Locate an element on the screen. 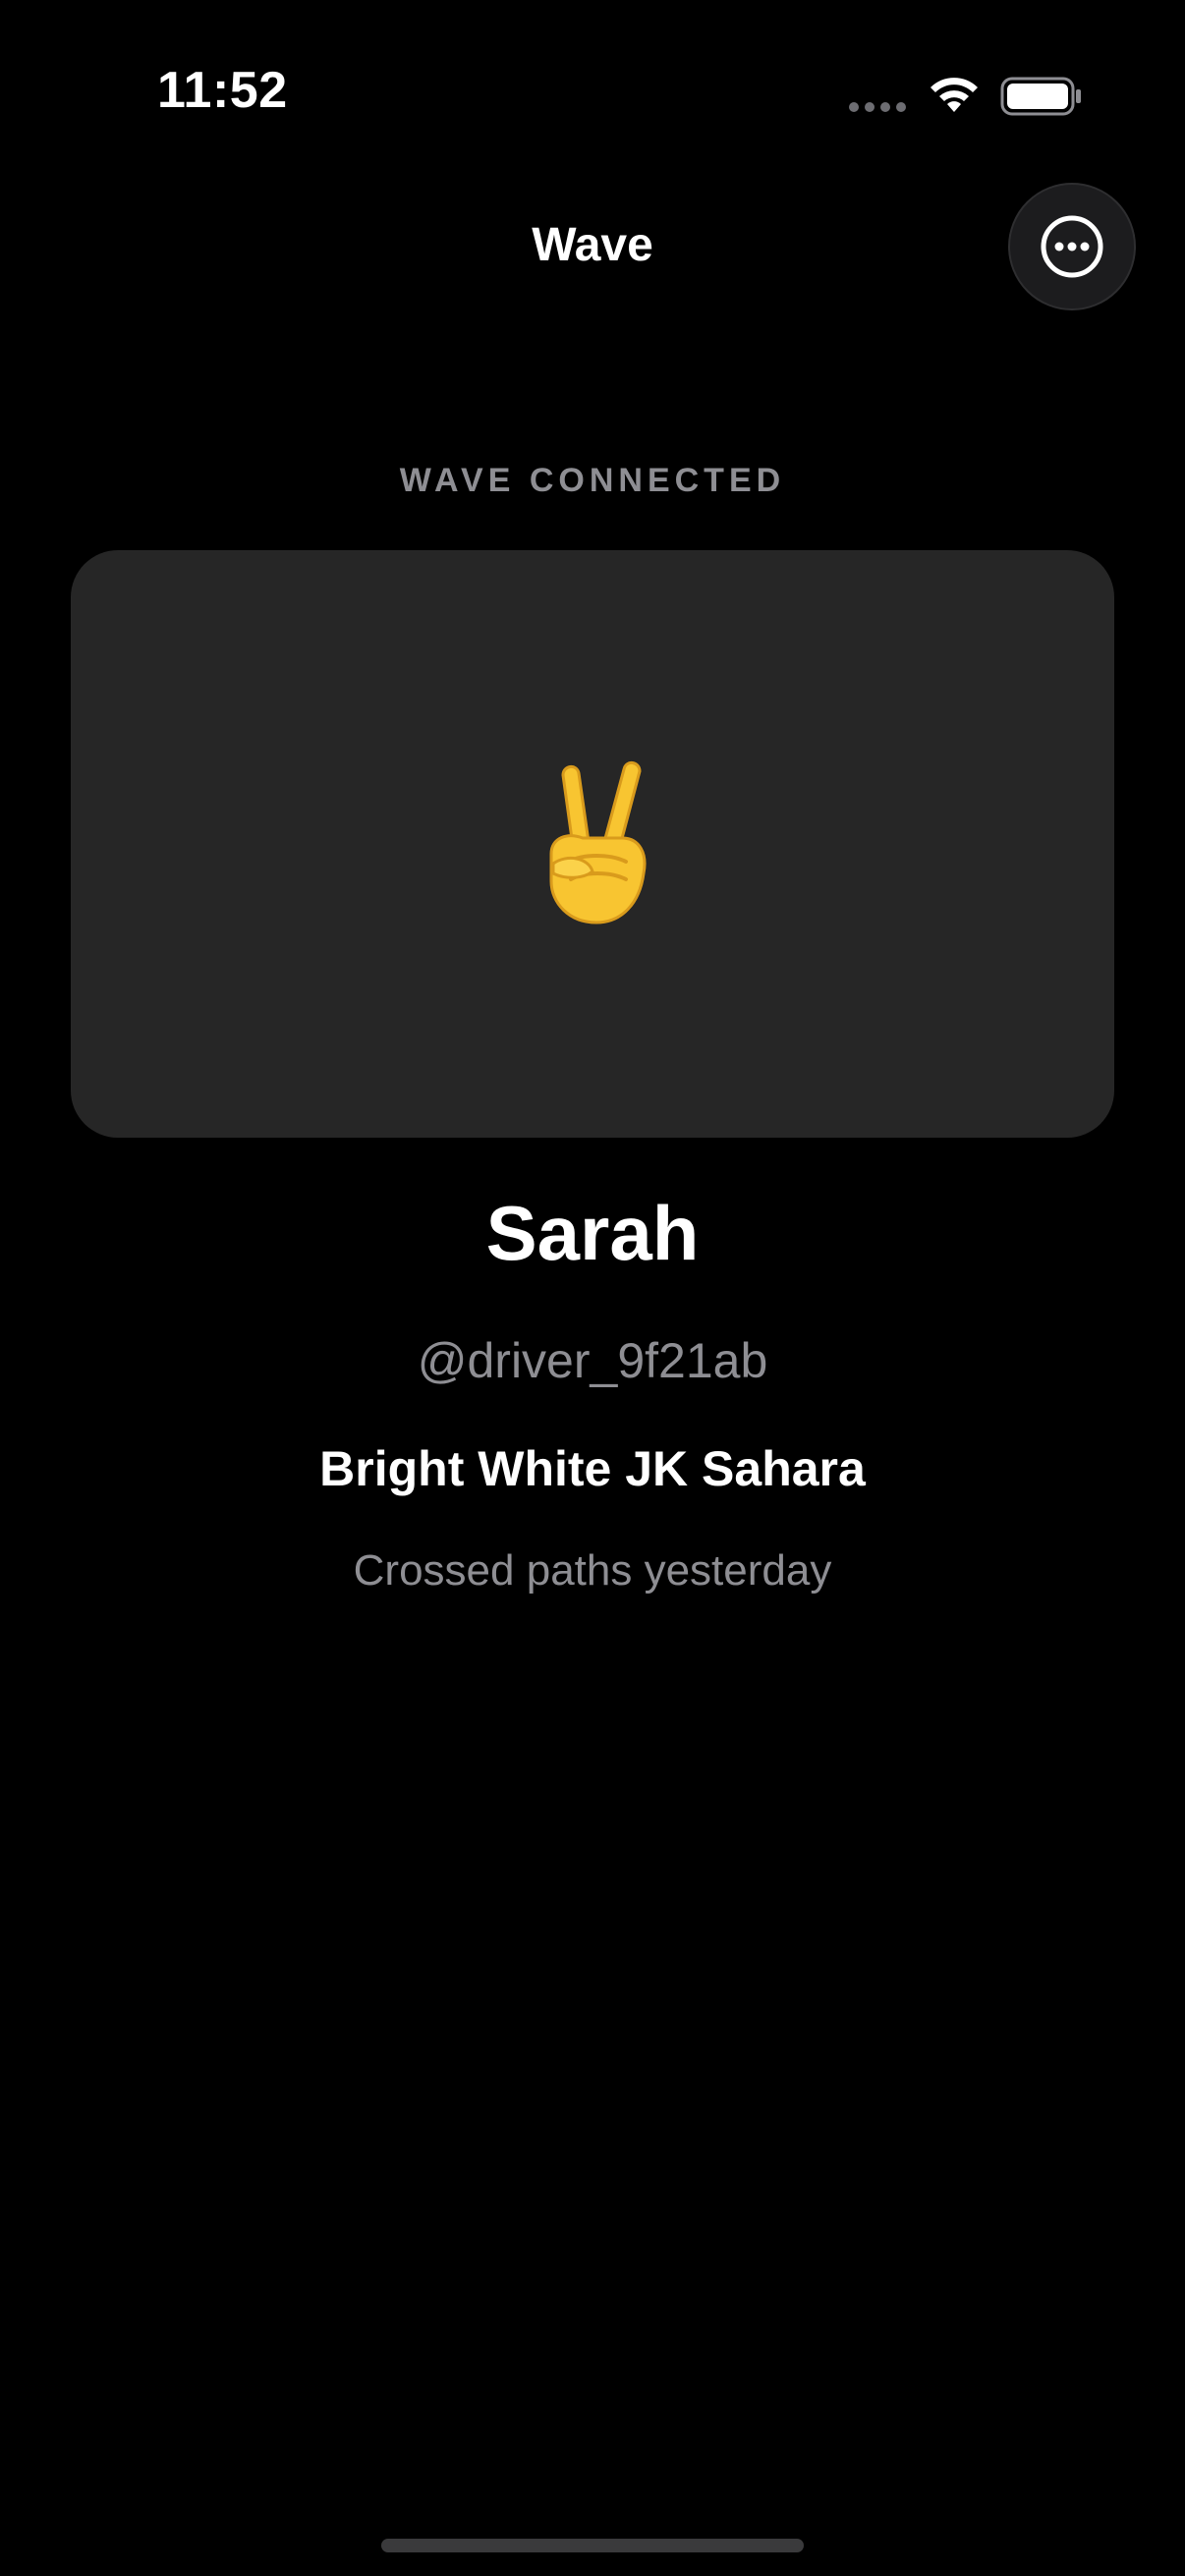 The image size is (1185, 2576). ellipsis-circle-icon is located at coordinates (1072, 246).